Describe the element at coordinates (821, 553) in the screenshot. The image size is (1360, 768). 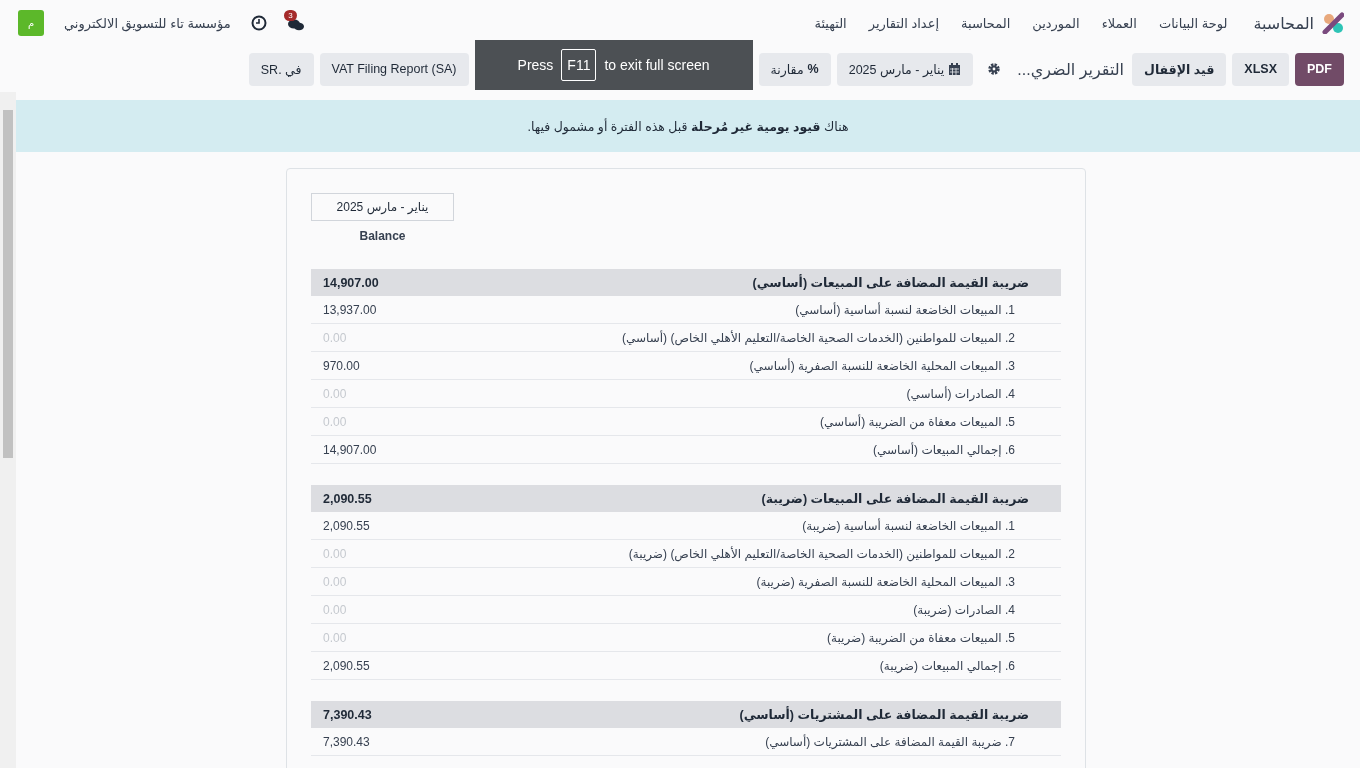
I see `line-label: 2. المبيعات للمواطنين (الخدمات الصحية الخاصة/التعليم الأهلي الخاص) (ضريبة)` at that location.